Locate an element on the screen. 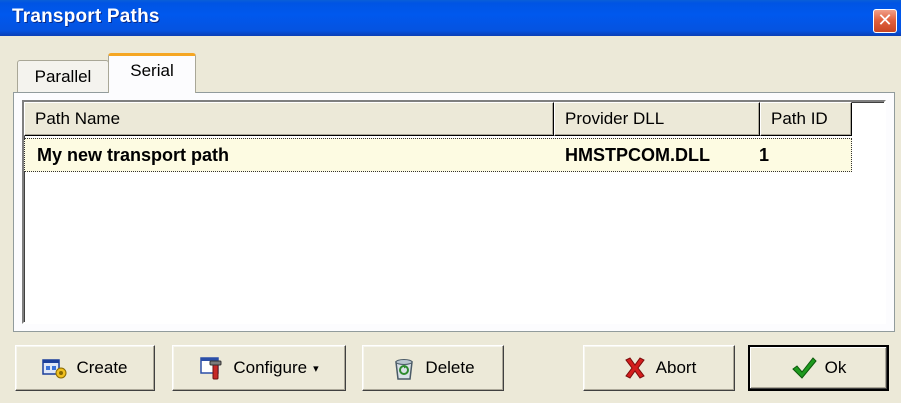 Image resolution: width=901 pixels, height=403 pixels. chevron-down-icon: ▾ is located at coordinates (316, 368).